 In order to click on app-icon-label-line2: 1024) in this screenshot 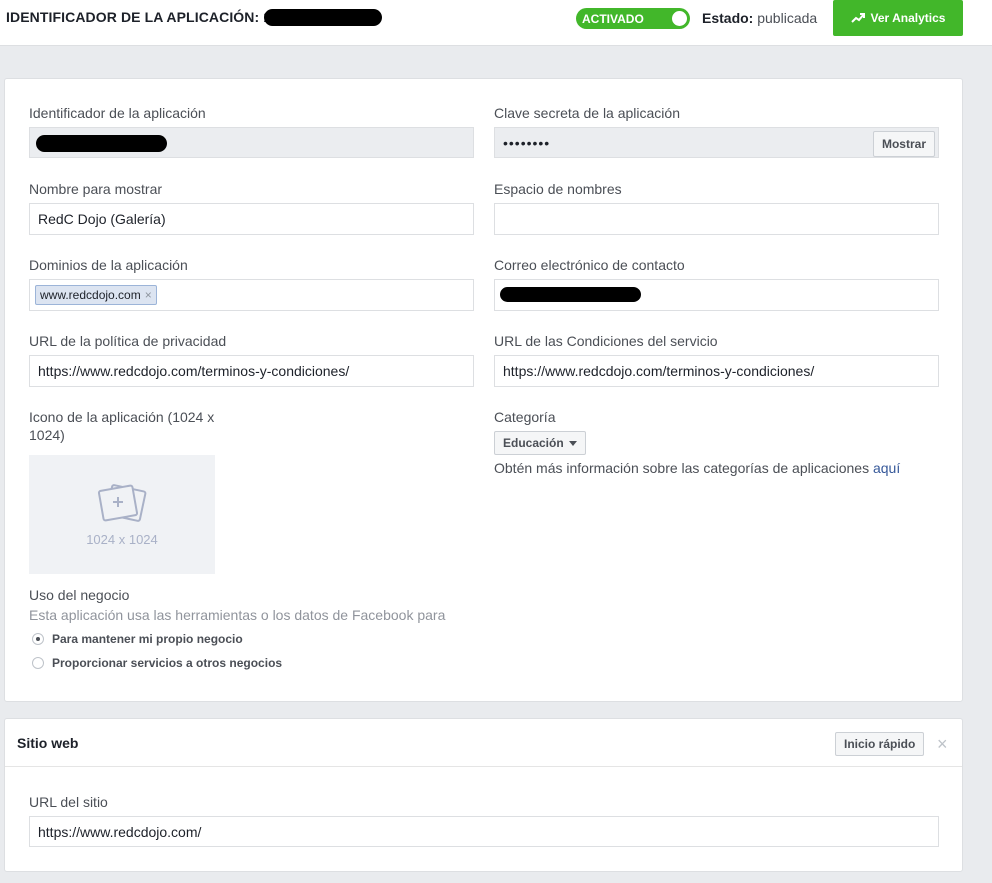, I will do `click(47, 435)`.